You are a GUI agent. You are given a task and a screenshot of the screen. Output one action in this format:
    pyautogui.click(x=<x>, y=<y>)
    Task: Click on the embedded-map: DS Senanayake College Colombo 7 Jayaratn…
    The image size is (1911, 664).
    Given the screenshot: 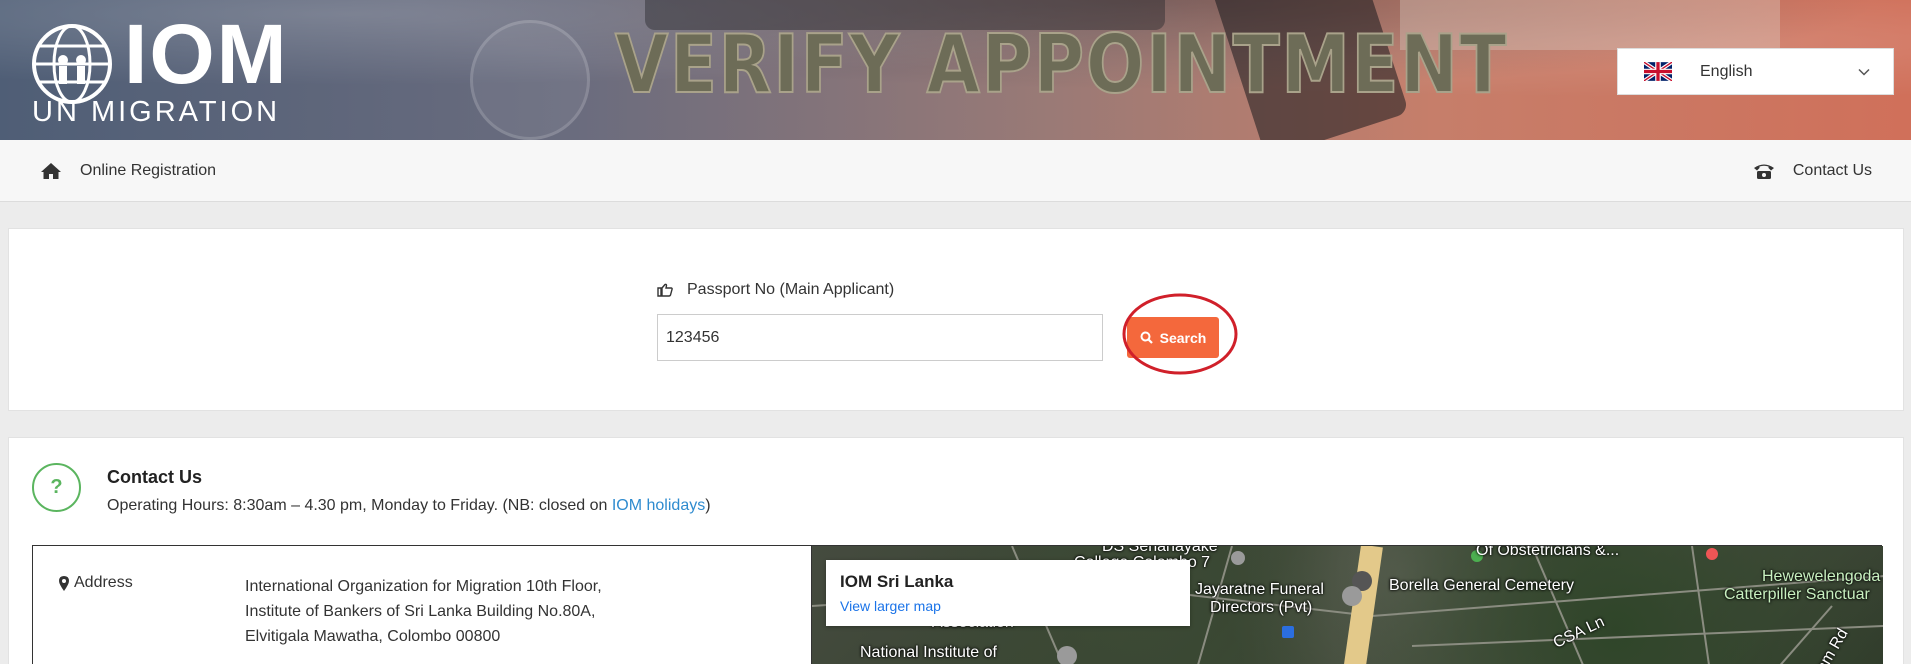 What is the action you would take?
    pyautogui.click(x=1347, y=605)
    